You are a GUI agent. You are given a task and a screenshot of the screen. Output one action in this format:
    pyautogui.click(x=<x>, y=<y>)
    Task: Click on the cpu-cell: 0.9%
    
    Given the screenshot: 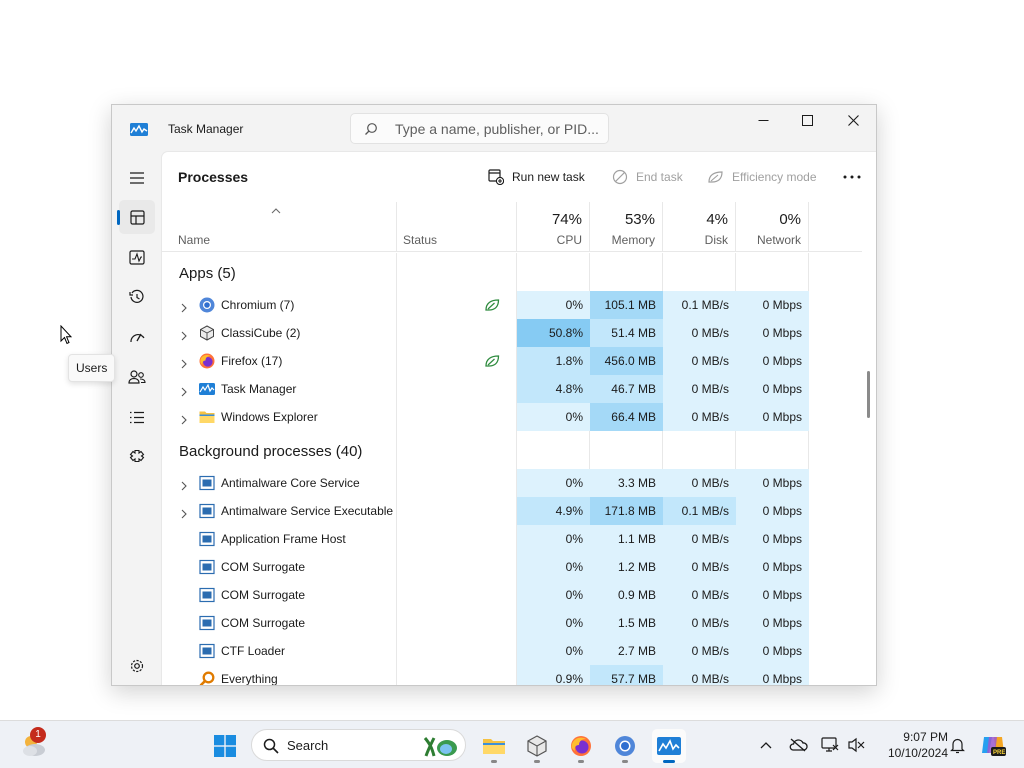 What is the action you would take?
    pyautogui.click(x=553, y=675)
    